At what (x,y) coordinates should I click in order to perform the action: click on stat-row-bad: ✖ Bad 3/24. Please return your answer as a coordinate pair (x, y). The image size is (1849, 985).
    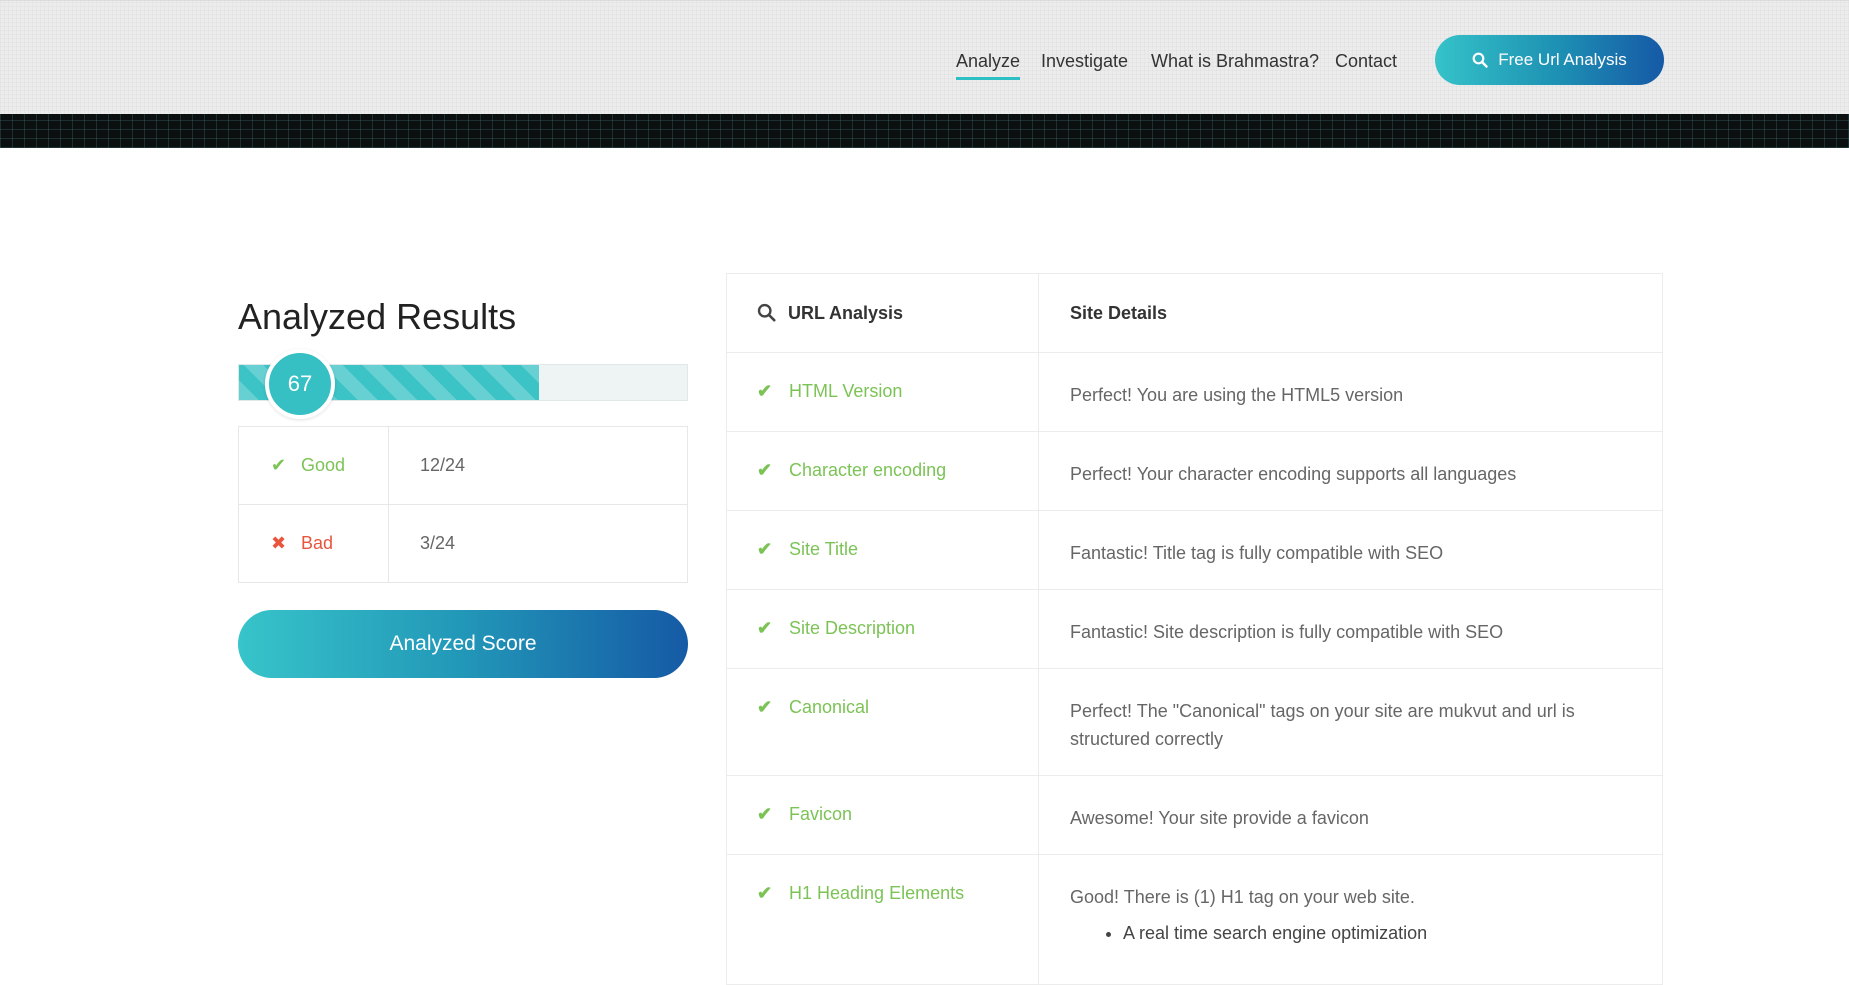
    Looking at the image, I should click on (463, 543).